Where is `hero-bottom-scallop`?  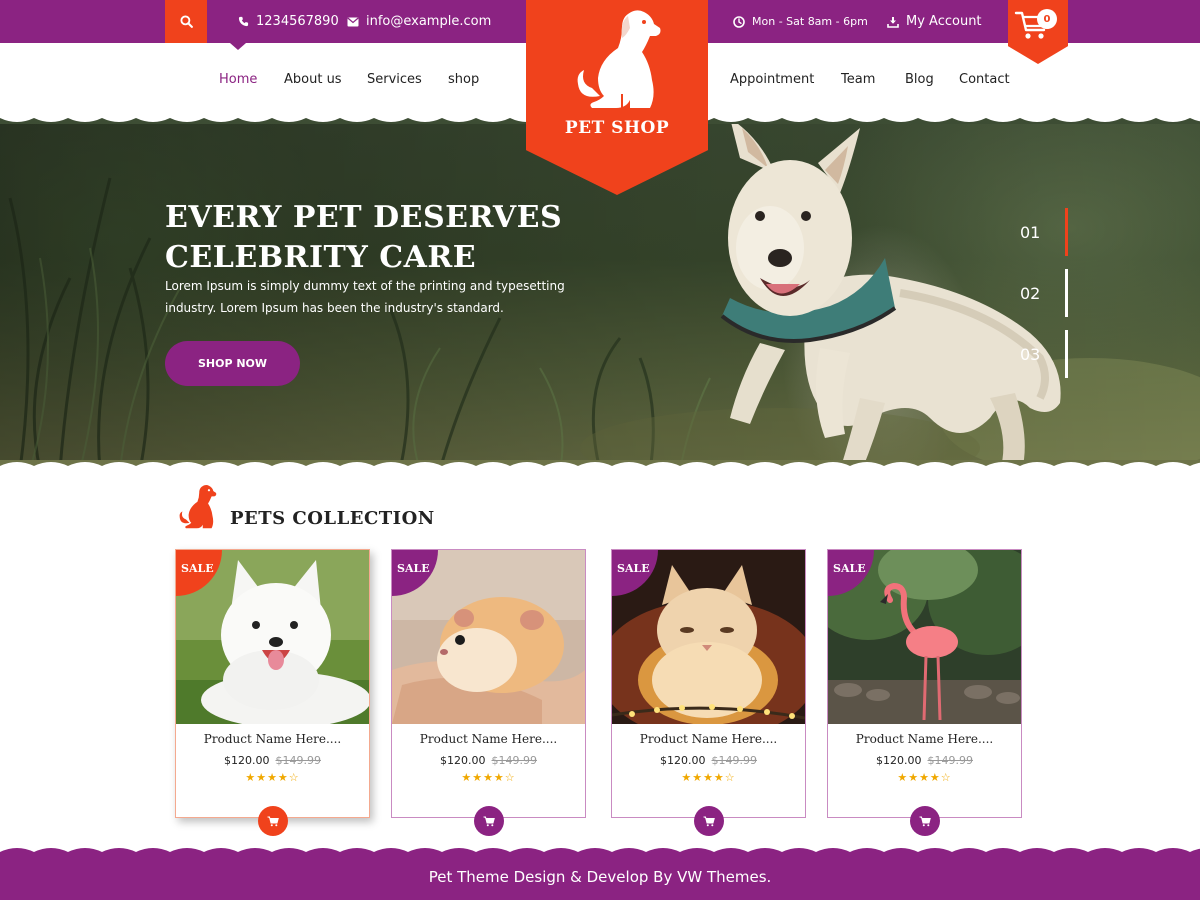
hero-bottom-scallop is located at coordinates (600, 466).